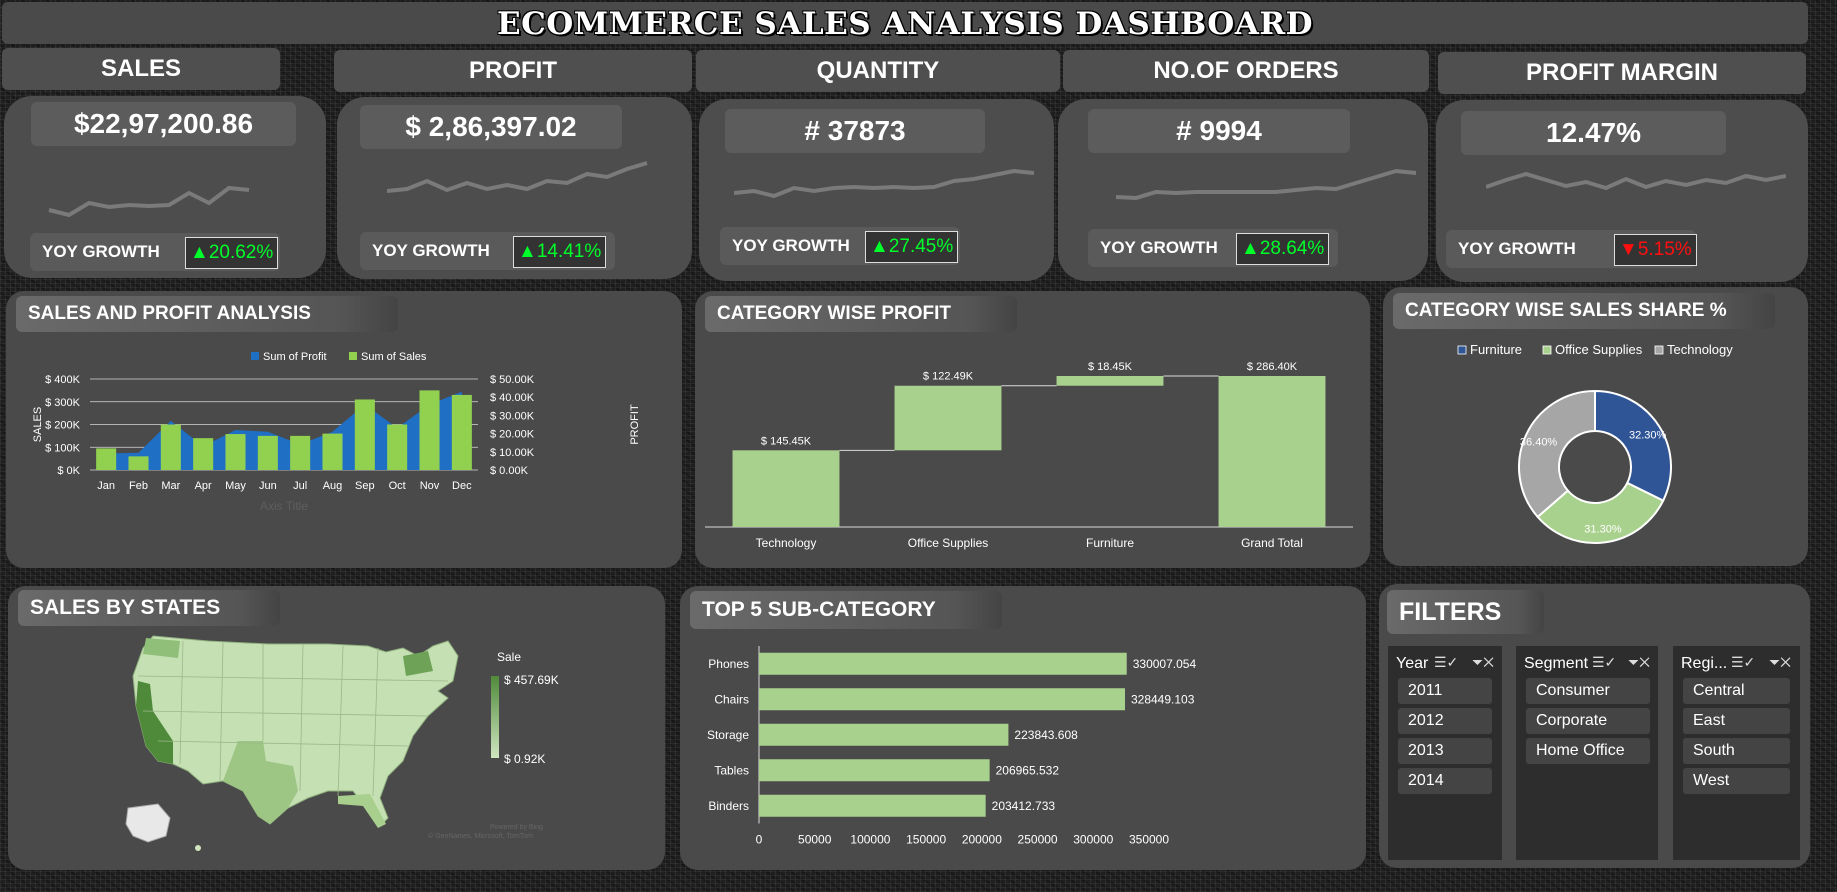 The image size is (1837, 892). Describe the element at coordinates (203, 486) in the screenshot. I see `x-tick-label: Apr` at that location.